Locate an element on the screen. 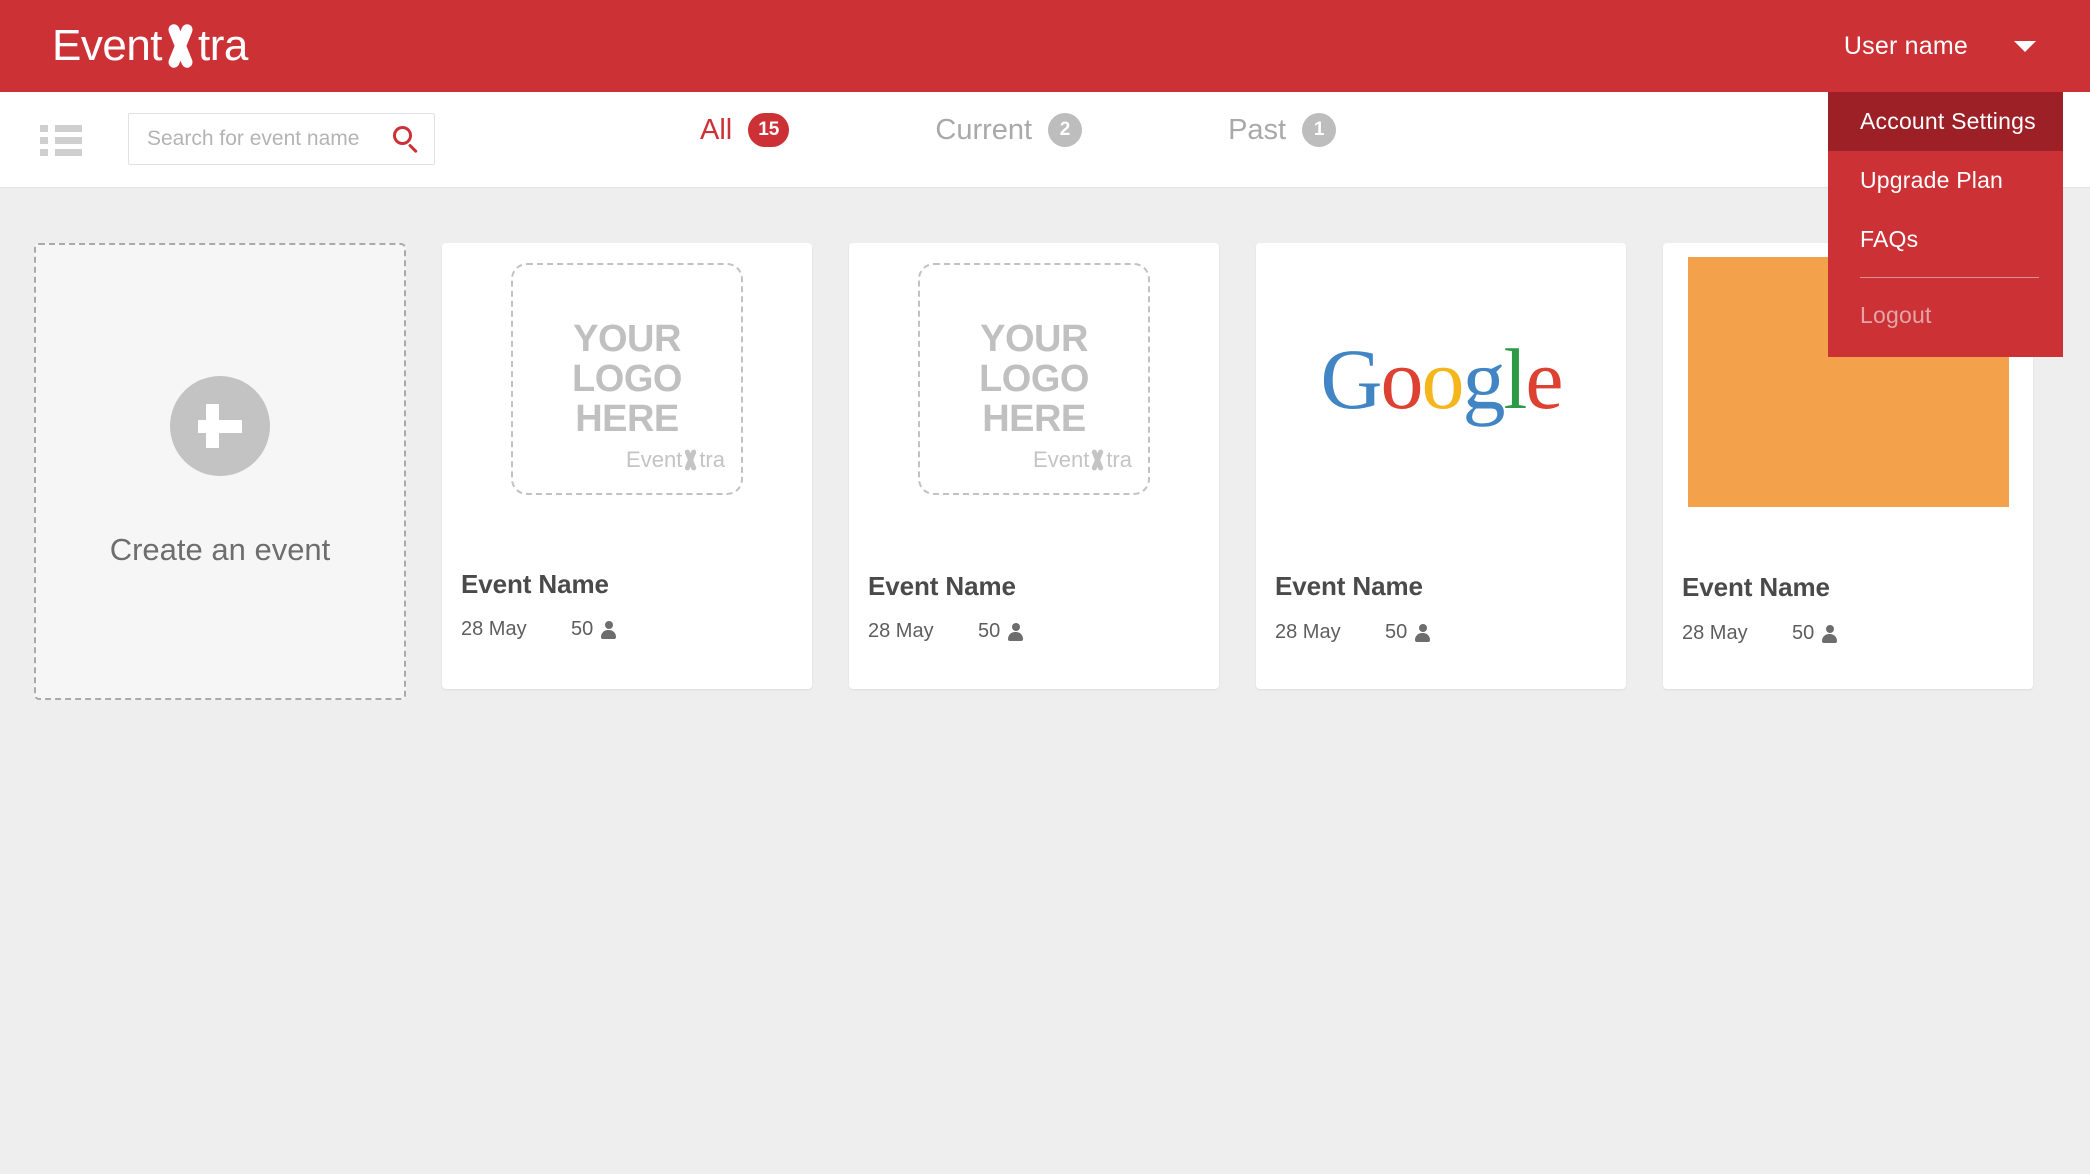 The height and width of the screenshot is (1174, 2090). event-card: Google Event Name 28 May 50 is located at coordinates (1441, 466).